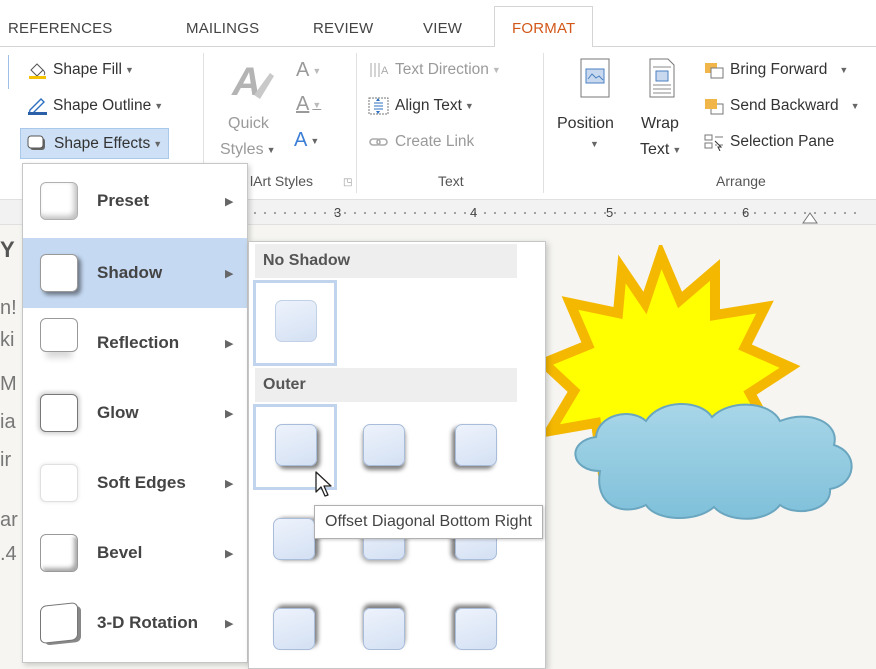 This screenshot has height=669, width=876. I want to click on menu-item-label: Glow, so click(118, 412).